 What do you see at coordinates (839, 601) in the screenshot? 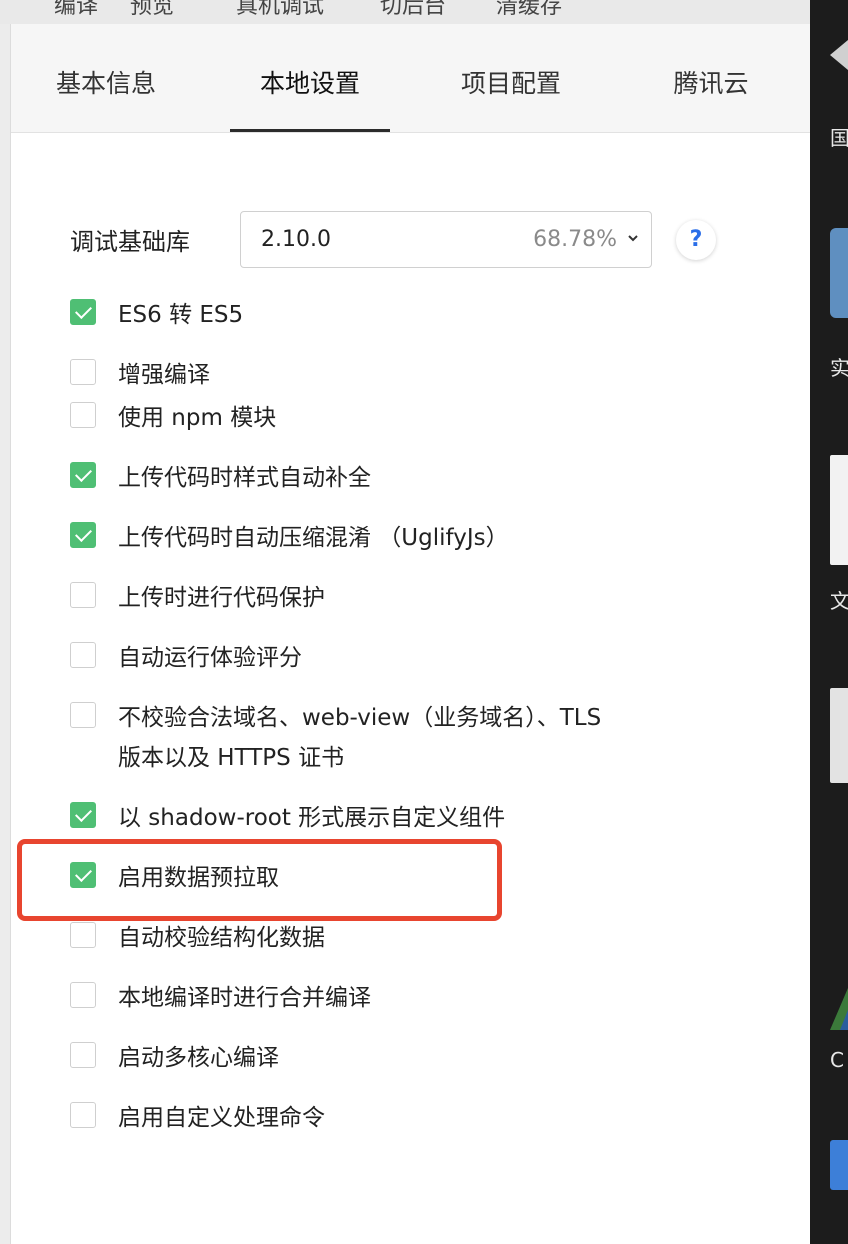
I see `desktop-label-3: 文` at bounding box center [839, 601].